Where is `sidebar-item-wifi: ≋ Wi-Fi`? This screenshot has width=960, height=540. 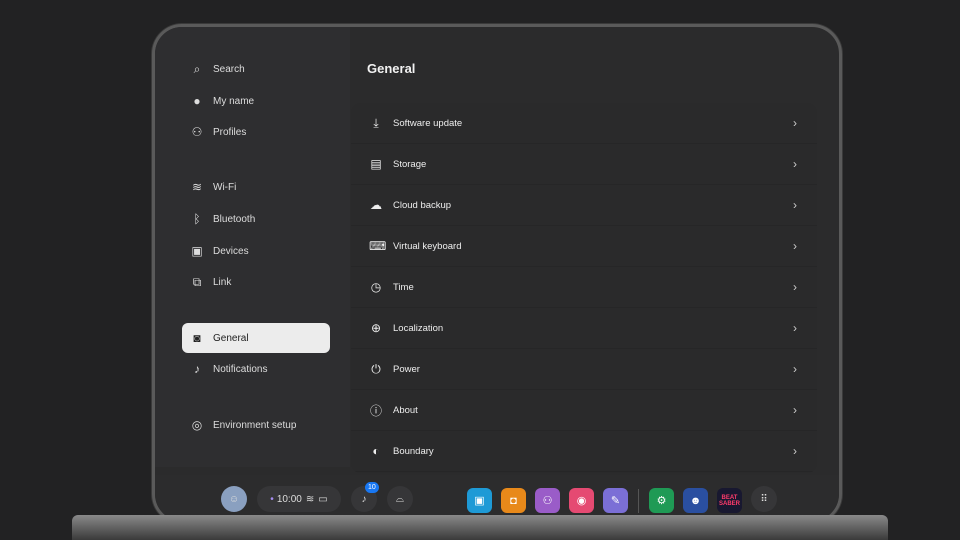 sidebar-item-wifi: ≋ Wi-Fi is located at coordinates (256, 187).